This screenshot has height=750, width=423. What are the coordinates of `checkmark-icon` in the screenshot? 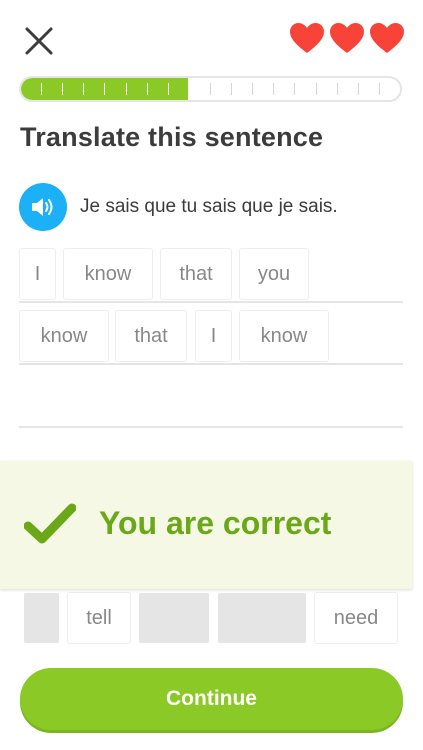 It's located at (50, 523).